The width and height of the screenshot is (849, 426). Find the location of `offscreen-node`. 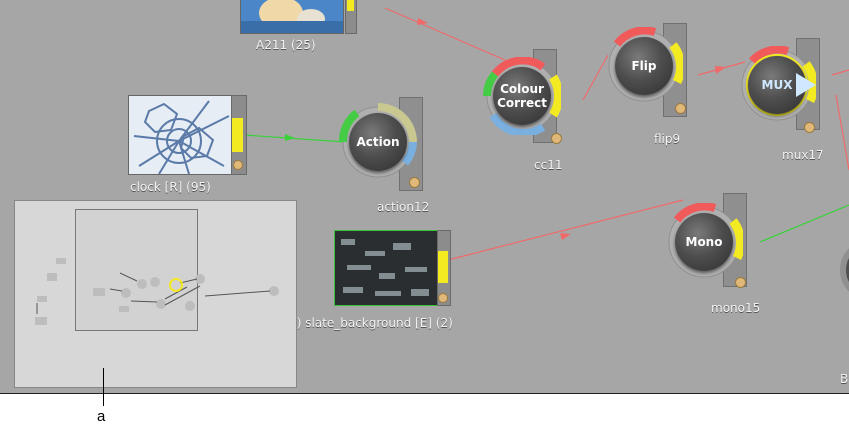

offscreen-node is located at coordinates (840, 270).